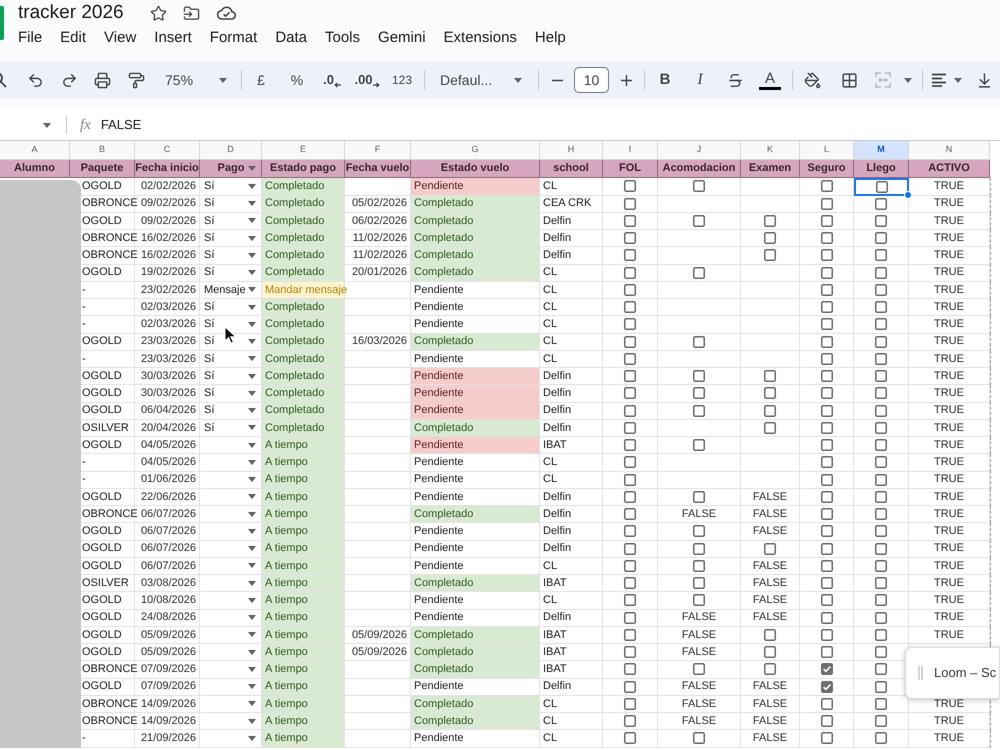 This screenshot has width=1000, height=750. Describe the element at coordinates (121, 125) in the screenshot. I see `formula-input: FALSE` at that location.